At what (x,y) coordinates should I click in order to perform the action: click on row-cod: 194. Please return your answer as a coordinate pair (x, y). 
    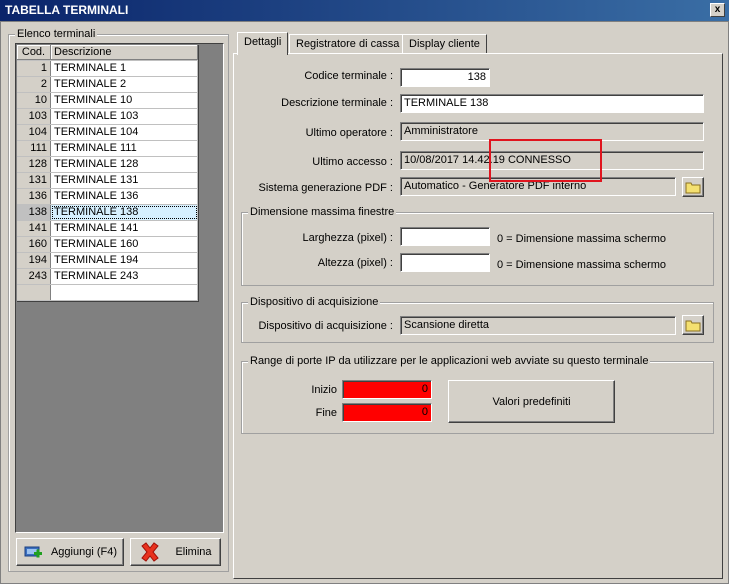
    Looking at the image, I should click on (34, 260).